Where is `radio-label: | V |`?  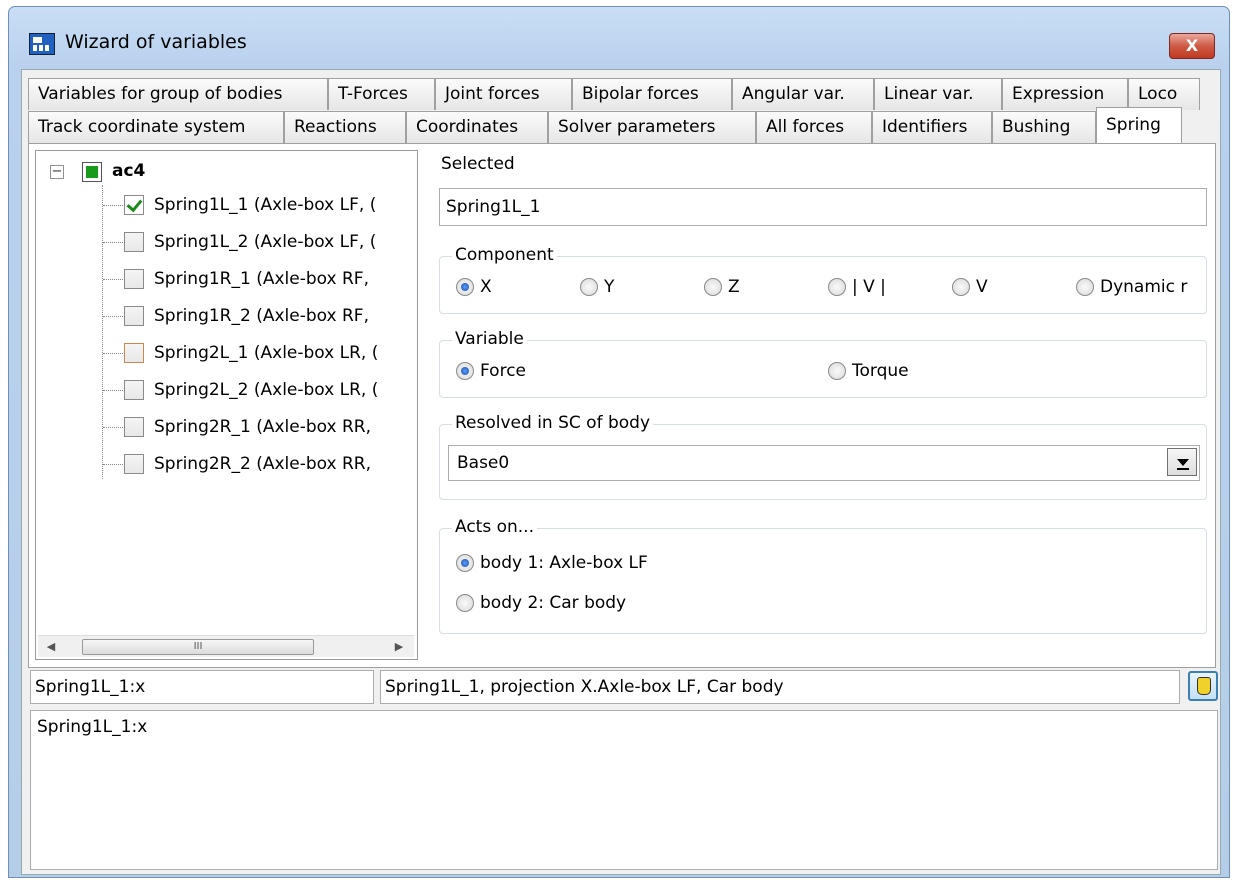 radio-label: | V | is located at coordinates (869, 287).